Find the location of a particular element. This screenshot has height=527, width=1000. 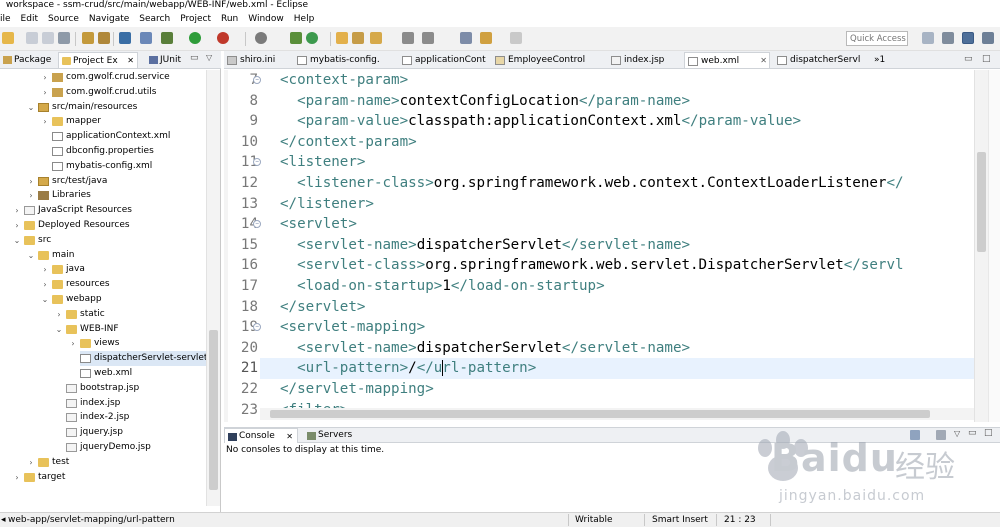

tab-junit: JUnit is located at coordinates (168, 60).